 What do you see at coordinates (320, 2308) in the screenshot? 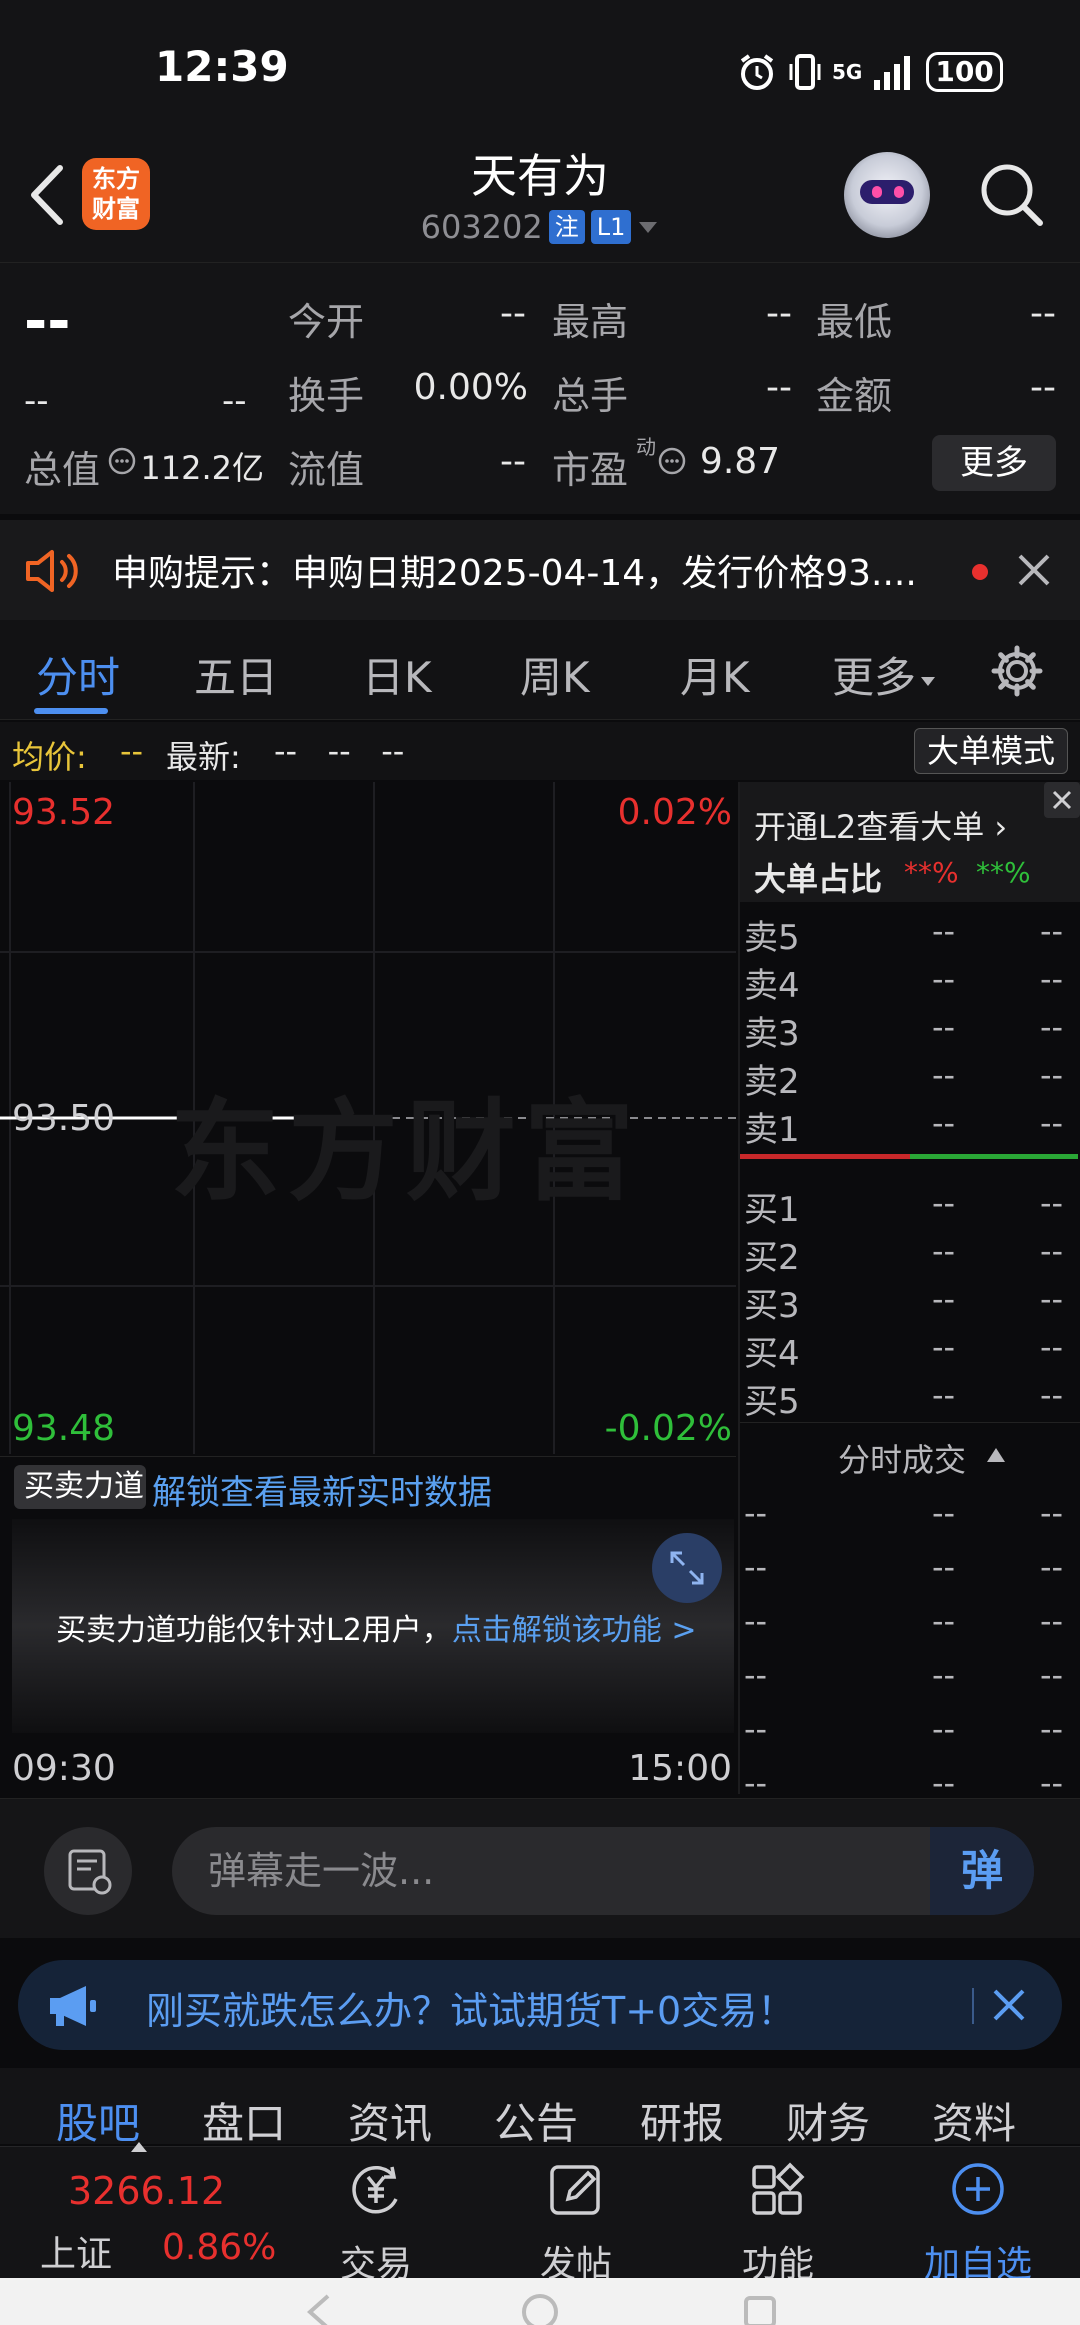
I see `system-back-icon` at bounding box center [320, 2308].